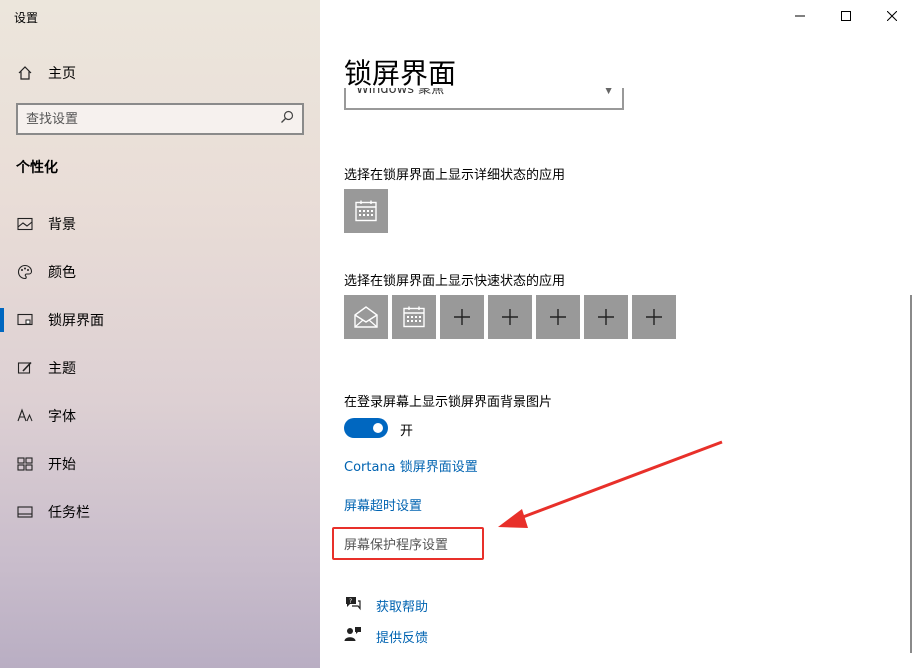  I want to click on screen-timeout-link: 屏幕超时设置, so click(383, 504).